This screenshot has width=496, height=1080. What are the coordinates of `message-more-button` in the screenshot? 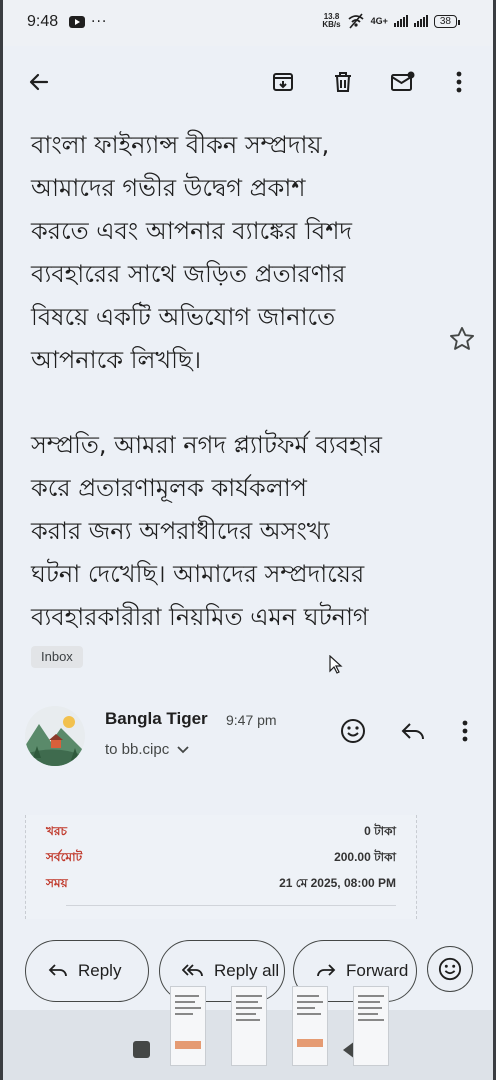 It's located at (465, 731).